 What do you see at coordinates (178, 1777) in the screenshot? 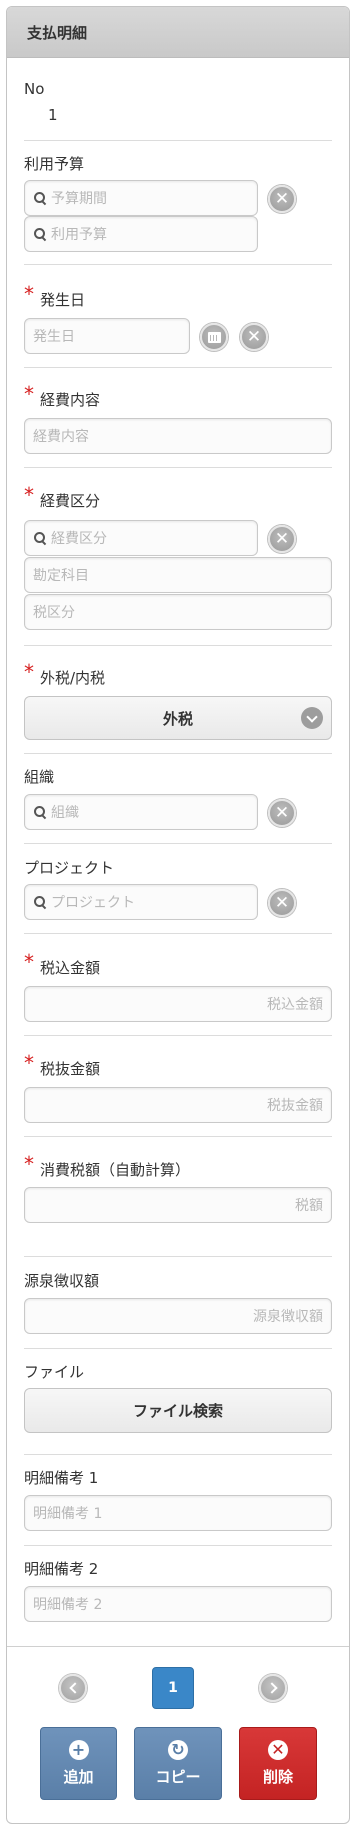
I see `copy-label: コピー` at bounding box center [178, 1777].